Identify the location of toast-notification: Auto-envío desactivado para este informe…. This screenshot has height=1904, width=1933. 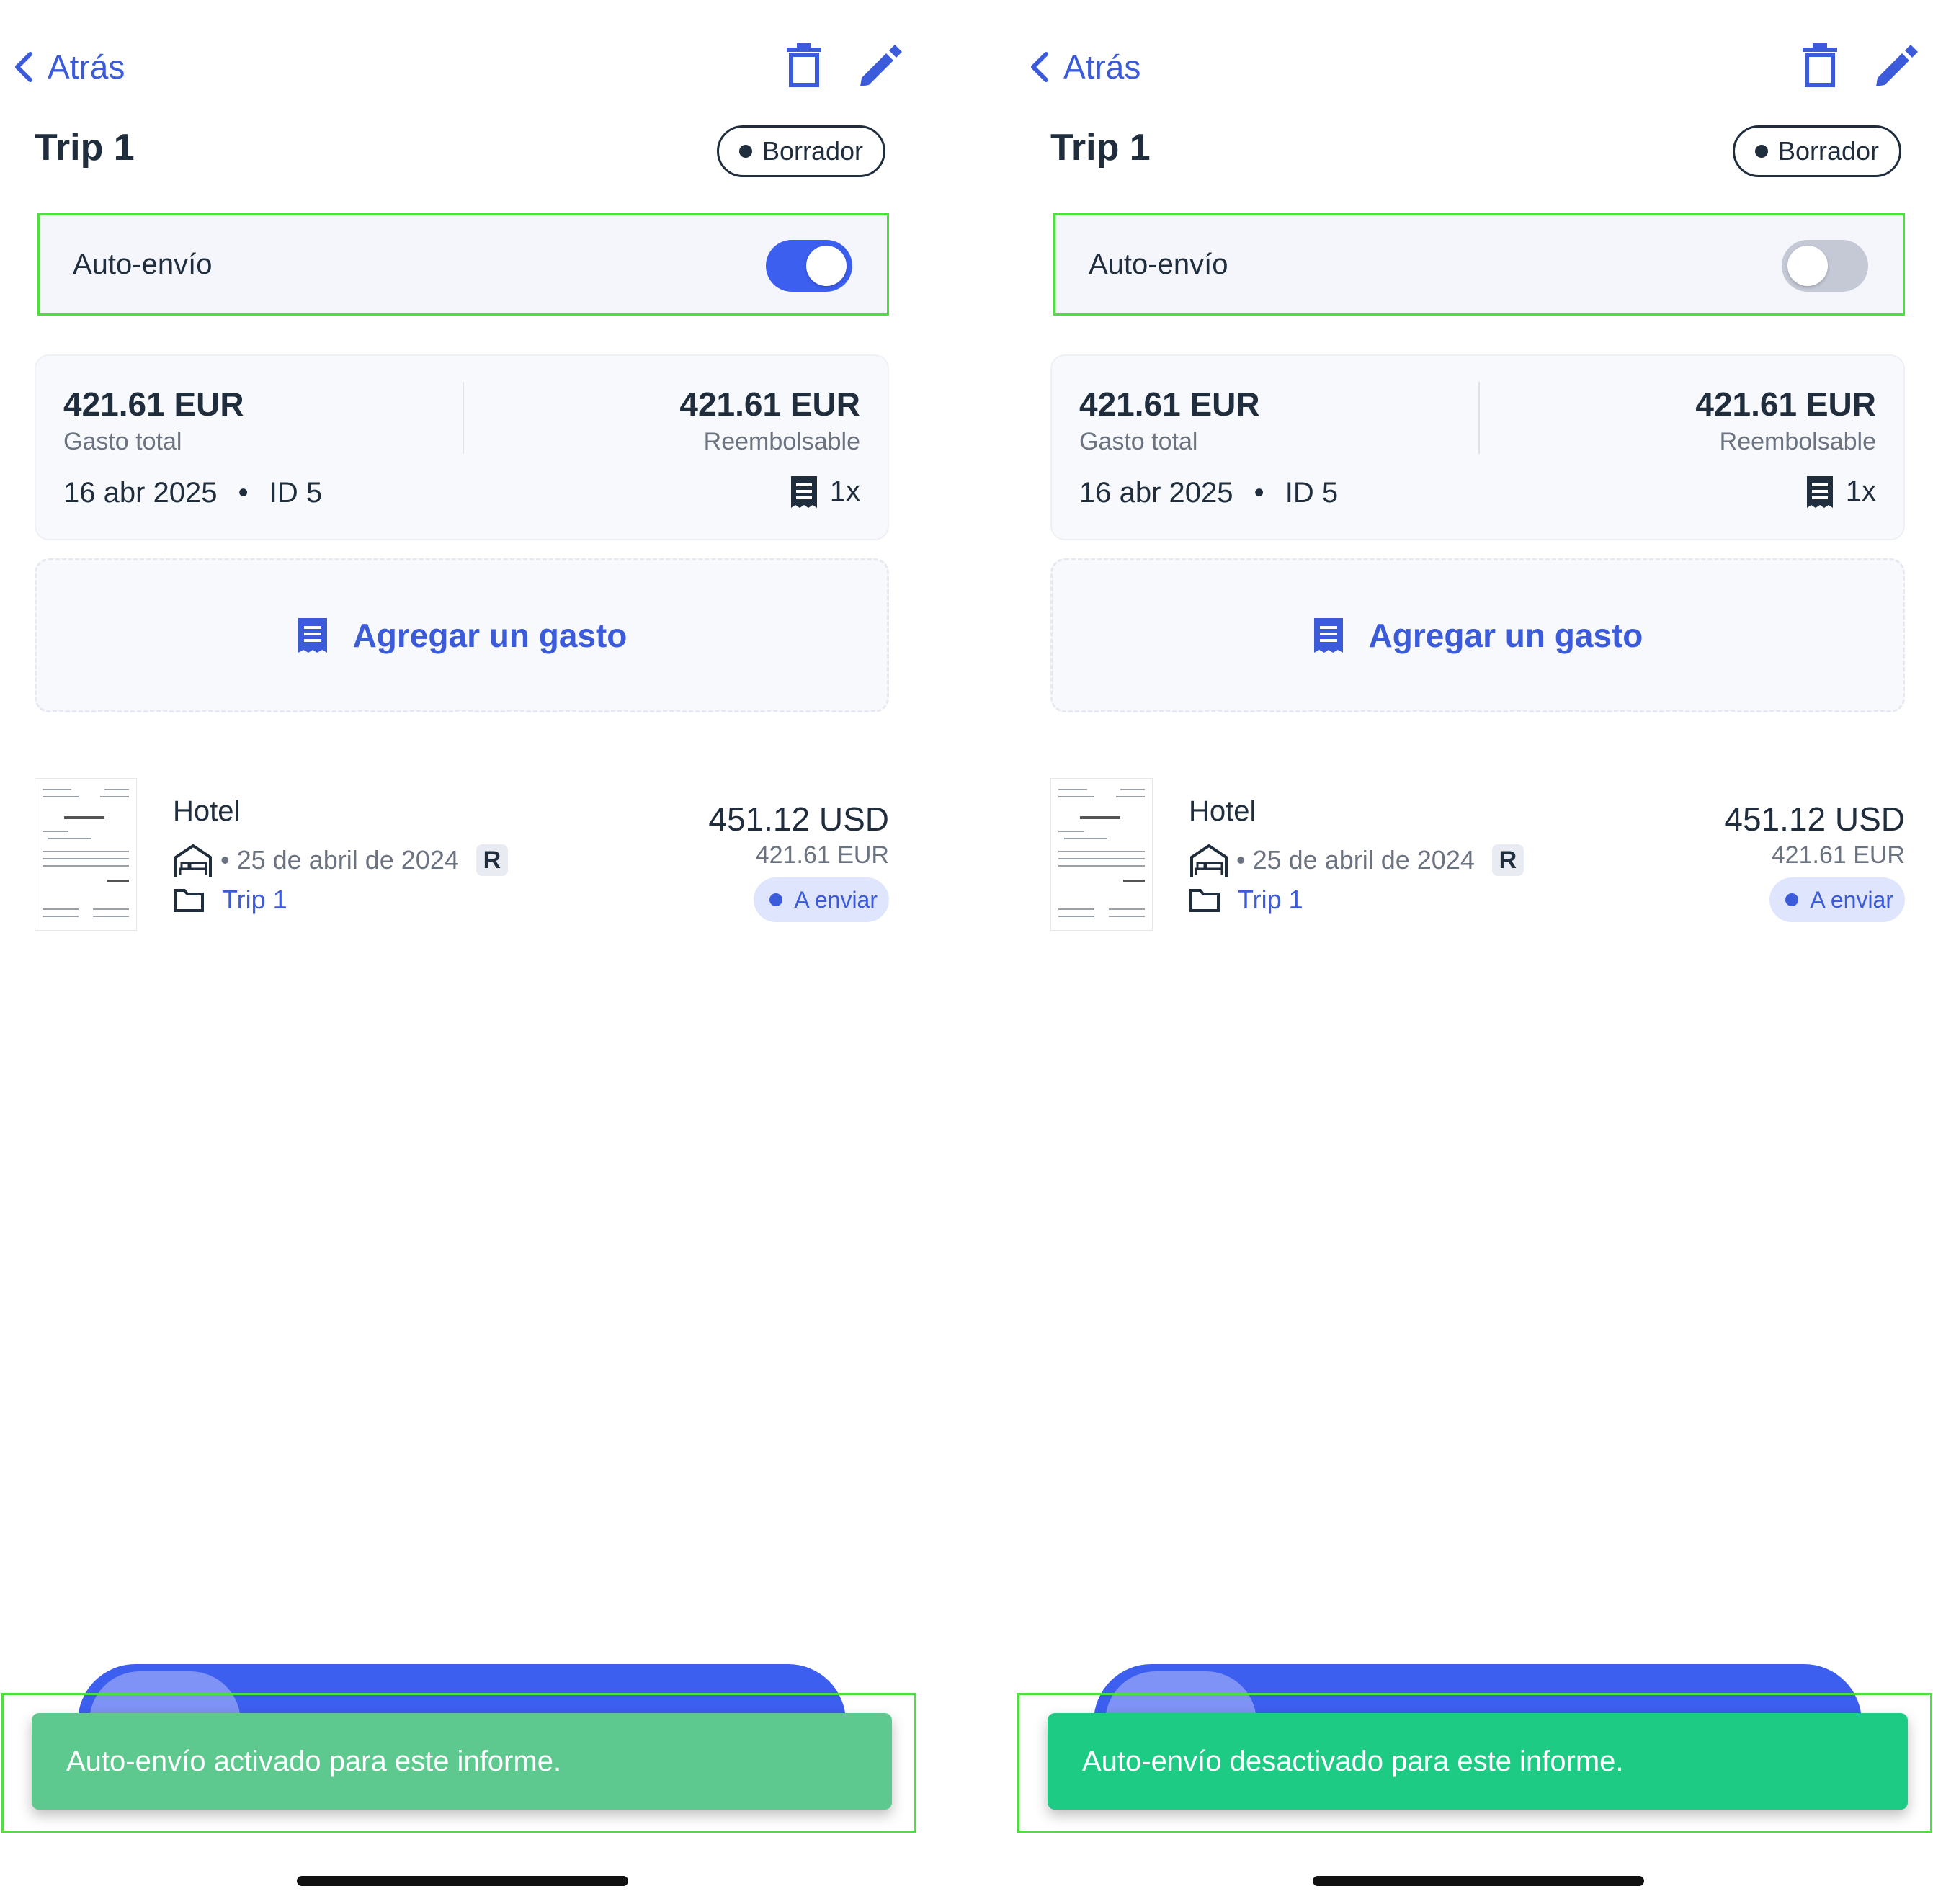
(1478, 1761).